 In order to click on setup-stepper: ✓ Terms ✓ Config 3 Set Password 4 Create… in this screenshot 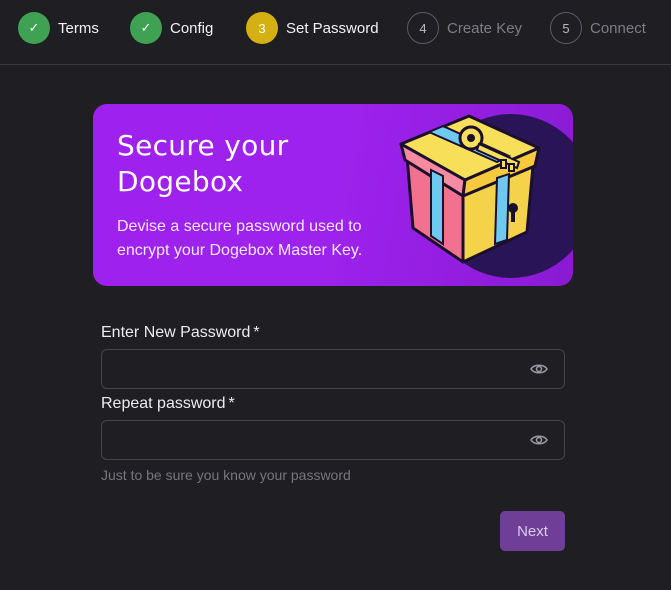, I will do `click(335, 32)`.